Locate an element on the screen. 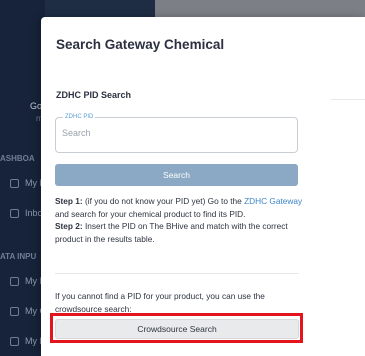  modal-title: Search Gateway Chemical is located at coordinates (140, 44).